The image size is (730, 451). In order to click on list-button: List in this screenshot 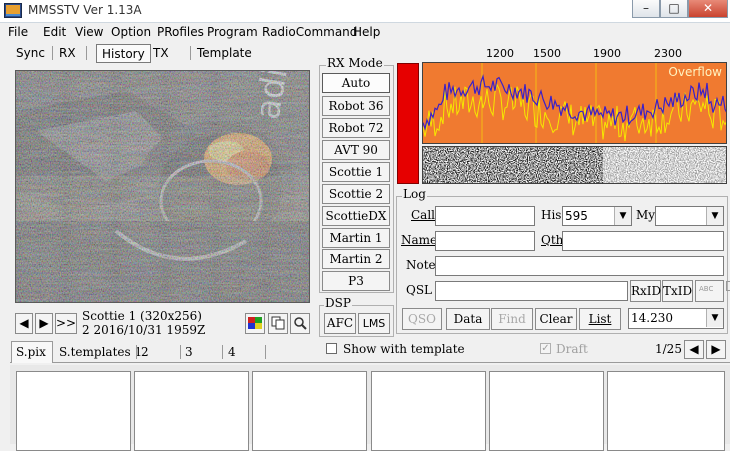, I will do `click(600, 319)`.